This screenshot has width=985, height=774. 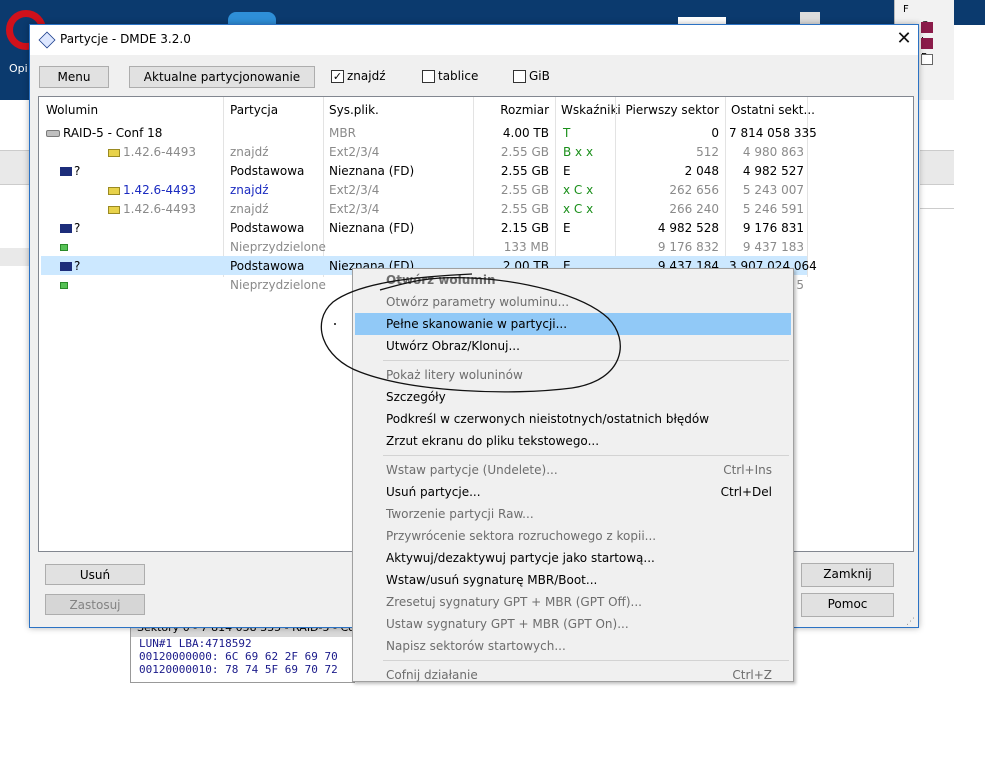 What do you see at coordinates (773, 171) in the screenshot?
I see `cell-last: 4 982 527` at bounding box center [773, 171].